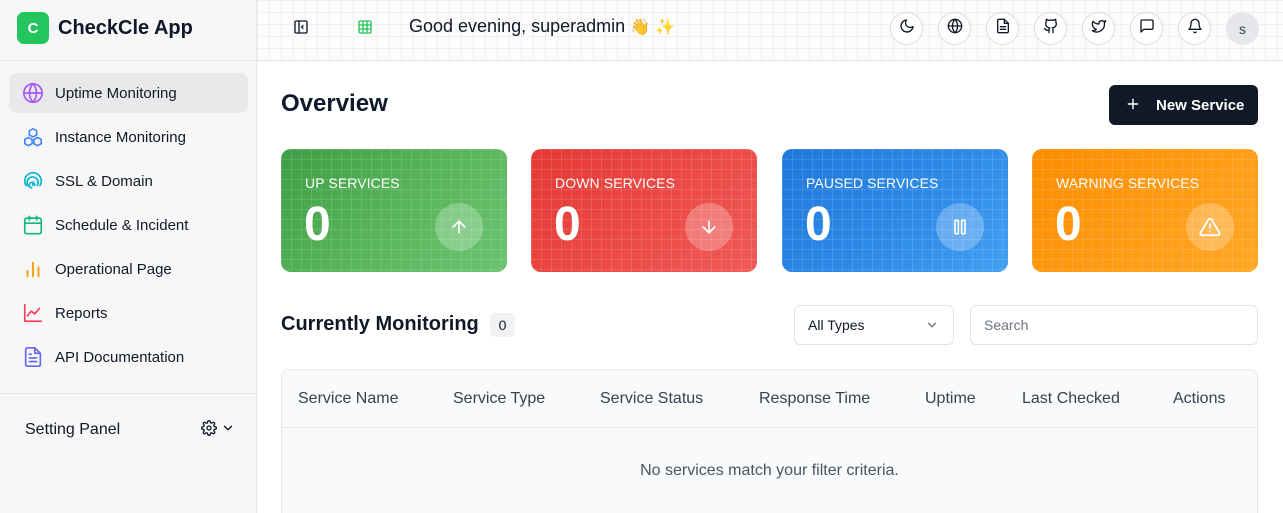 This screenshot has height=513, width=1283. I want to click on github-icon, so click(1051, 28).